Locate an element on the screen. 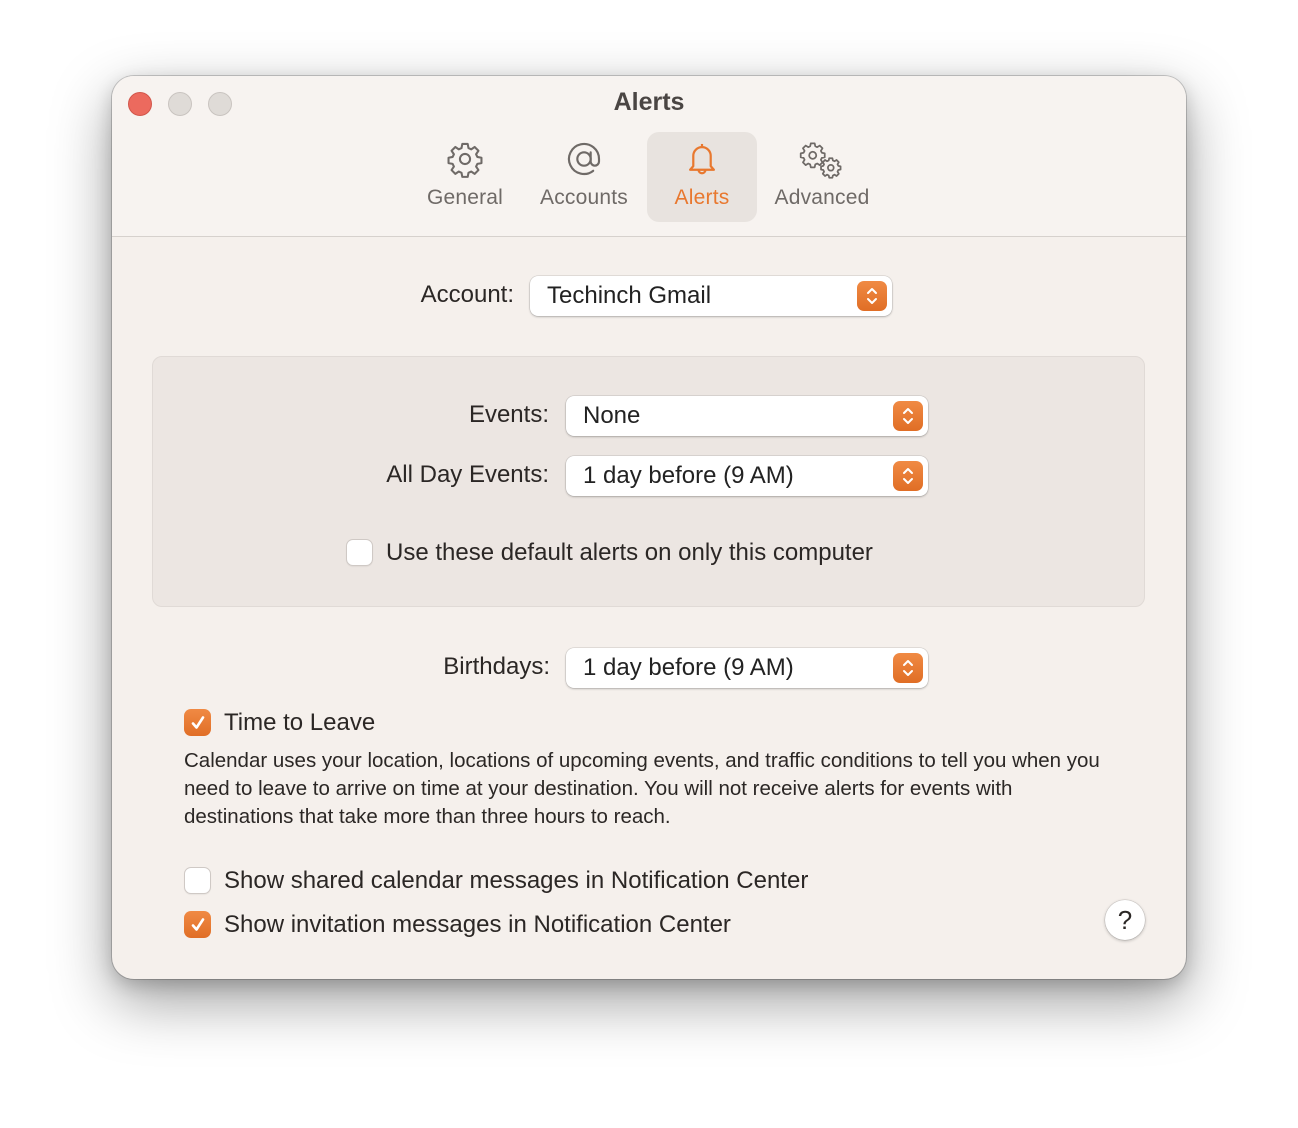 This screenshot has height=1128, width=1298. tab-advanced: Advanced is located at coordinates (822, 177).